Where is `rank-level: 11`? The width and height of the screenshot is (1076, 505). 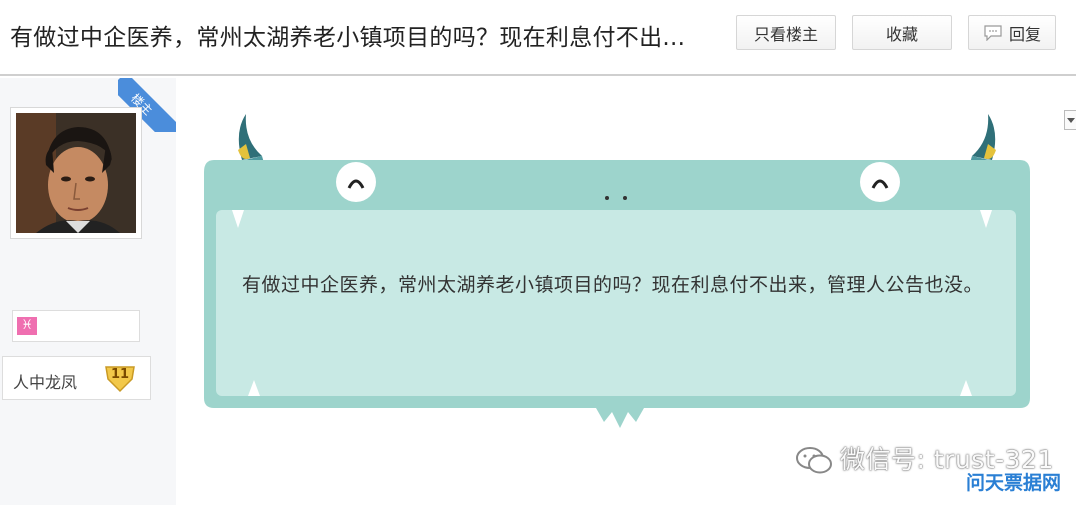
rank-level: 11 is located at coordinates (120, 374).